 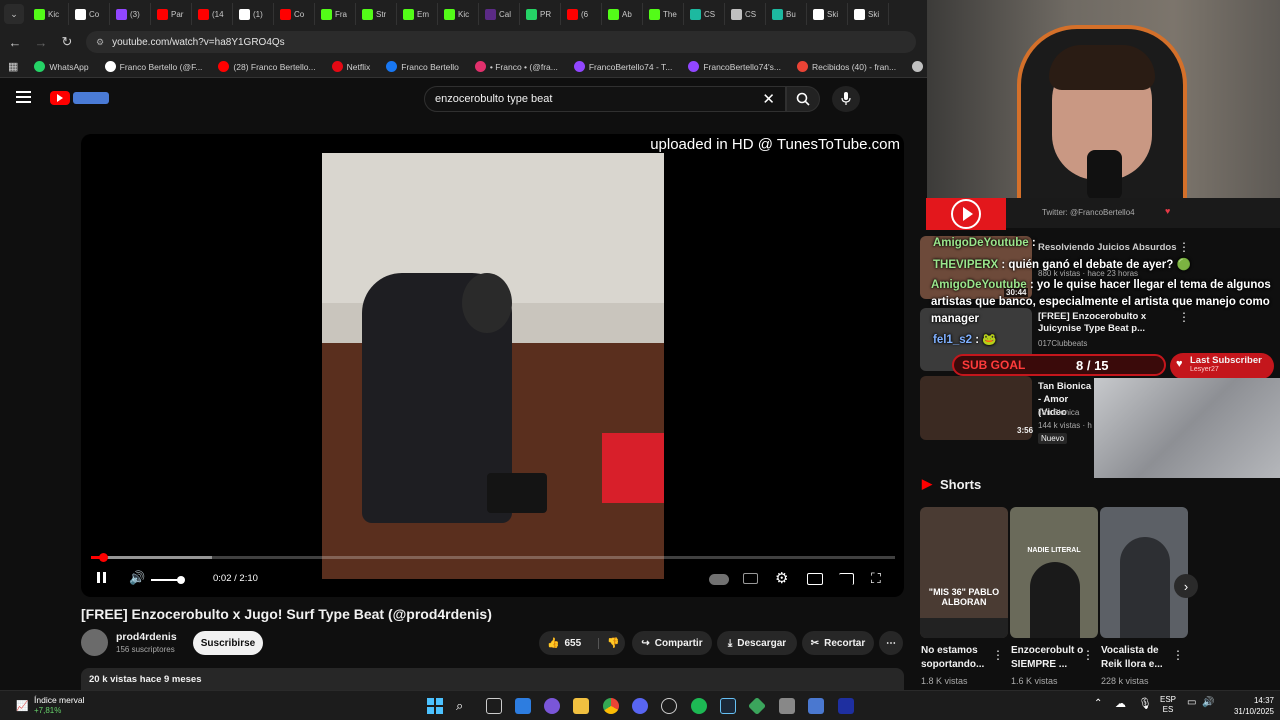 What do you see at coordinates (846, 99) in the screenshot?
I see `voice-search-button` at bounding box center [846, 99].